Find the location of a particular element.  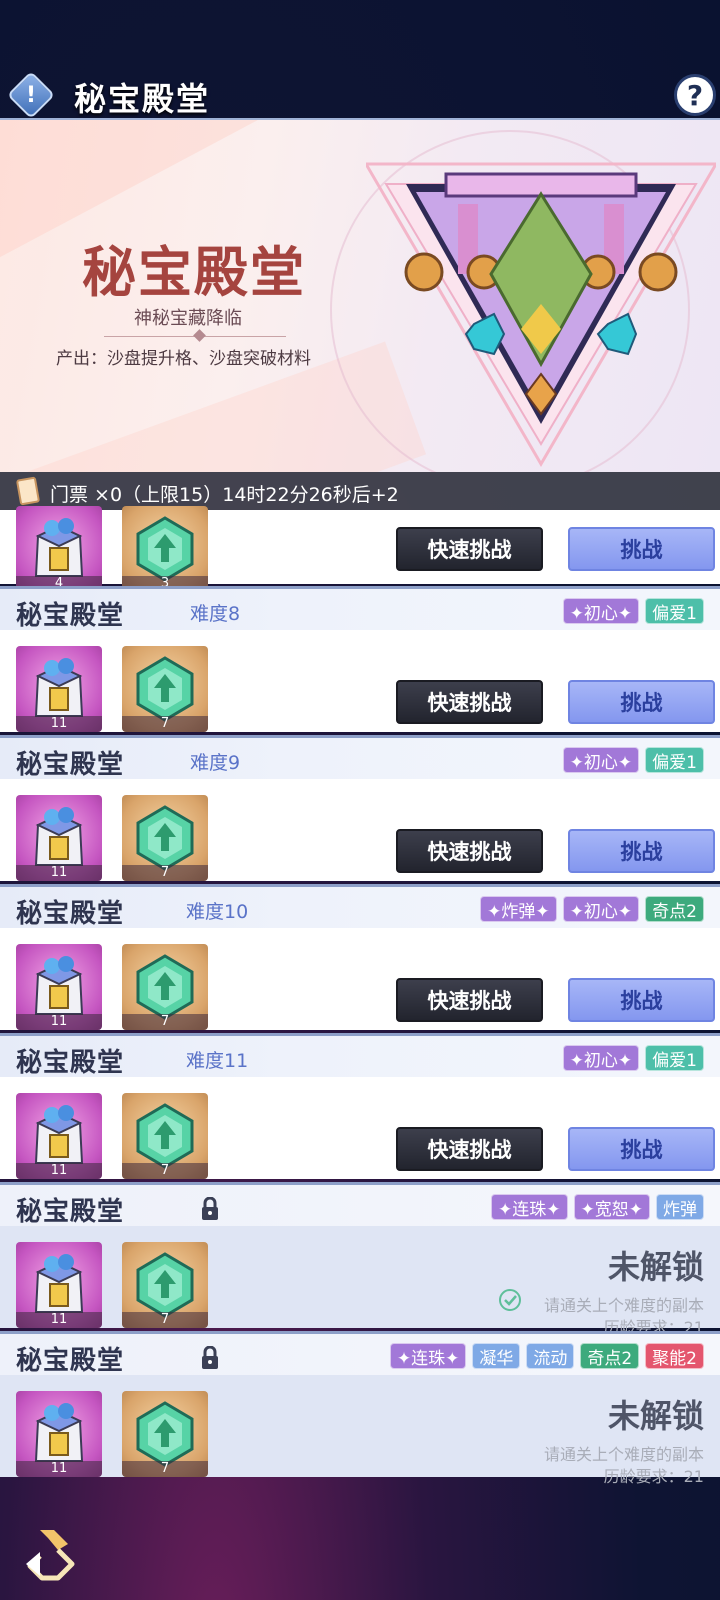

level-requirement: 历龄要求：21 is located at coordinates (653, 1476).